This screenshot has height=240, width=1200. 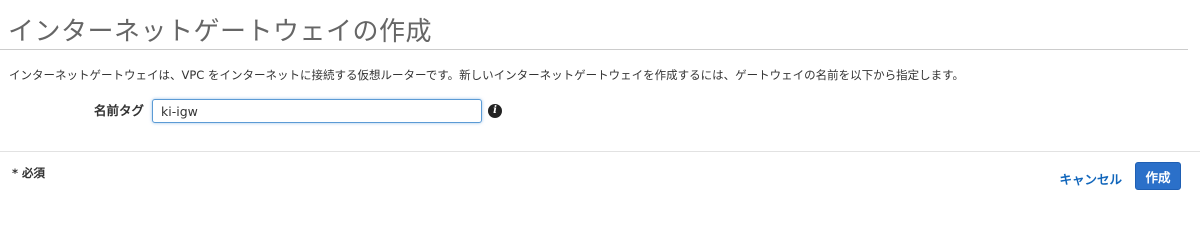 What do you see at coordinates (1090, 178) in the screenshot?
I see `cancel-button: キャンセル` at bounding box center [1090, 178].